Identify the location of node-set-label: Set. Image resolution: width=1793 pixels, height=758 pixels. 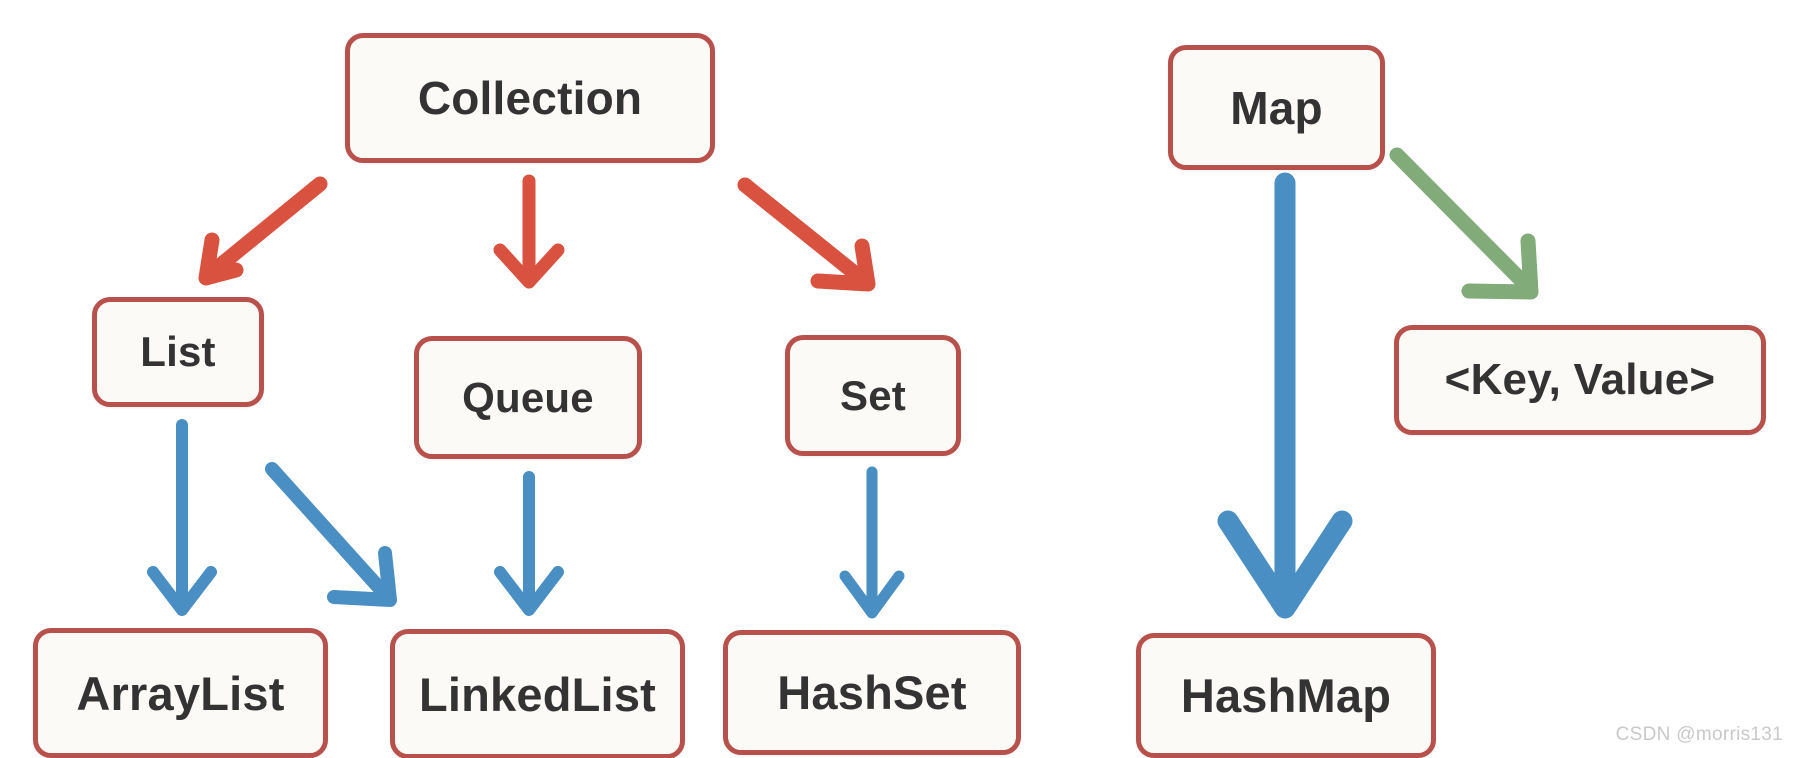
(873, 395).